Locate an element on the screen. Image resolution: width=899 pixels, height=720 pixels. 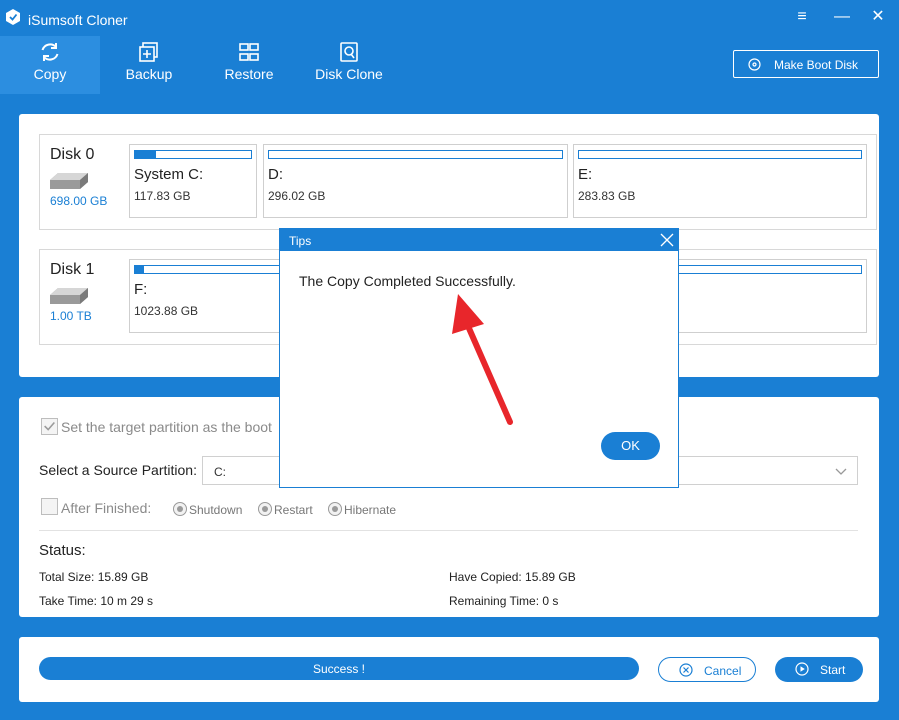
cancel-icon is located at coordinates (686, 670).